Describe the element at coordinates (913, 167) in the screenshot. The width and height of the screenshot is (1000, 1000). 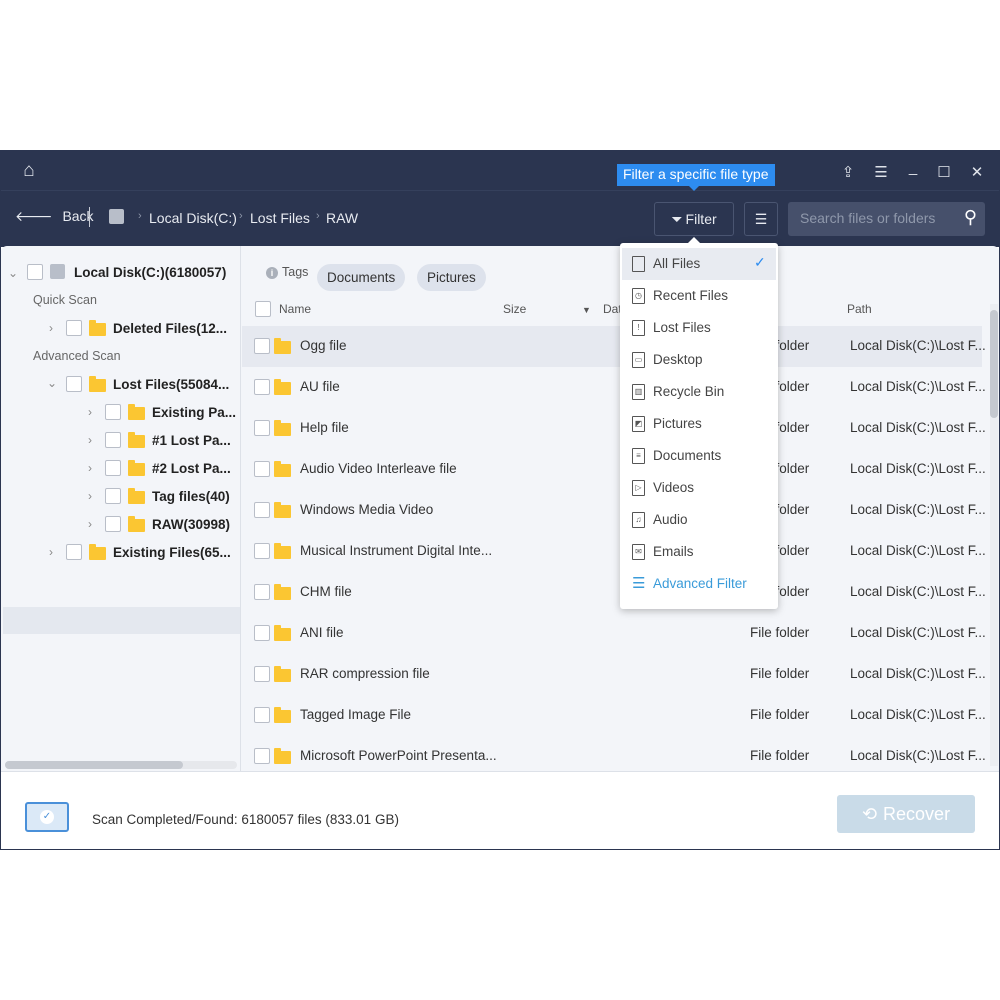
I see `minimize-icon: _` at that location.